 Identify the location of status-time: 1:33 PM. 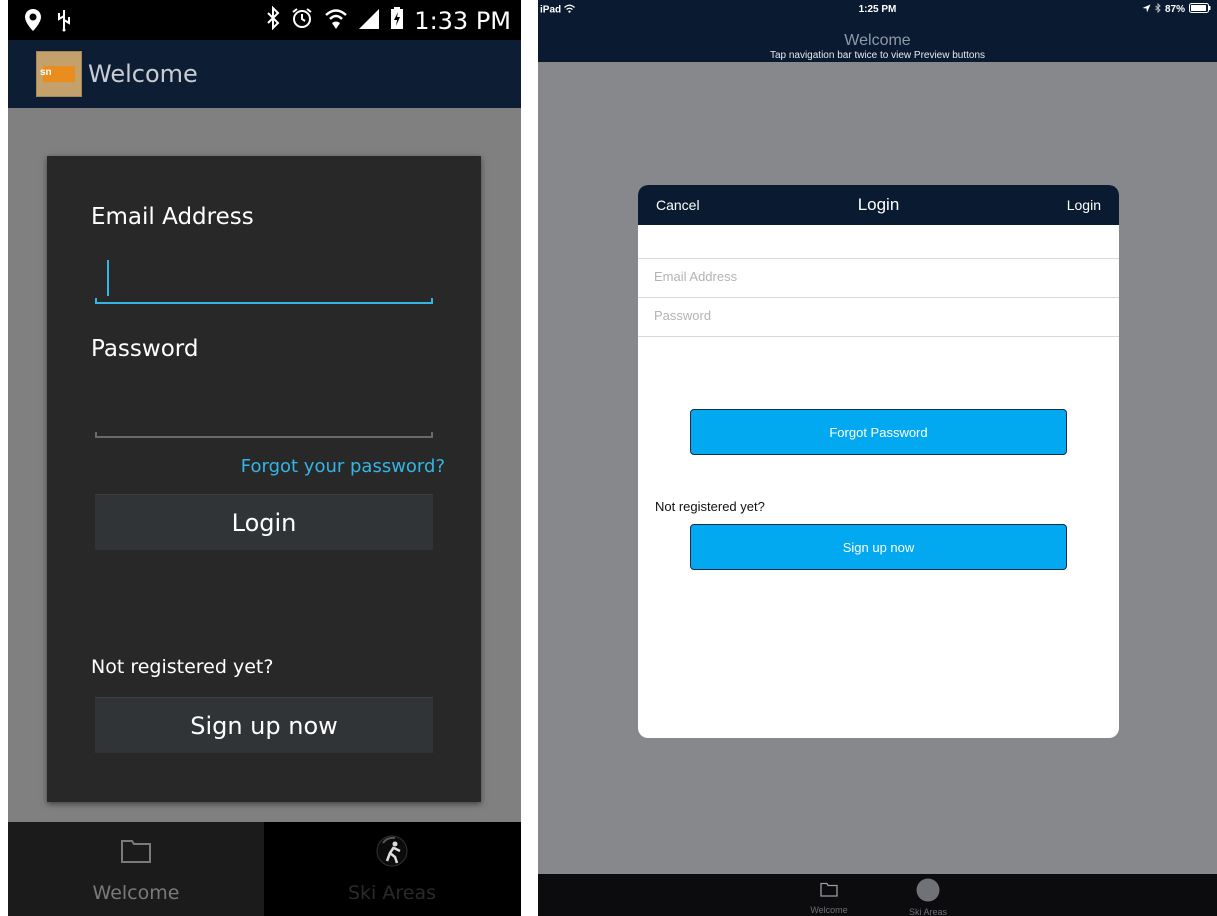
(462, 20).